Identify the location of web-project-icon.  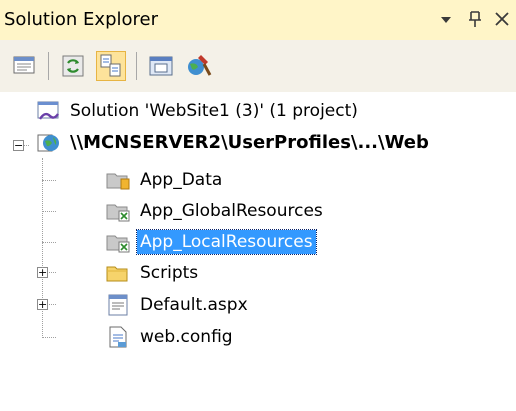
(48, 143).